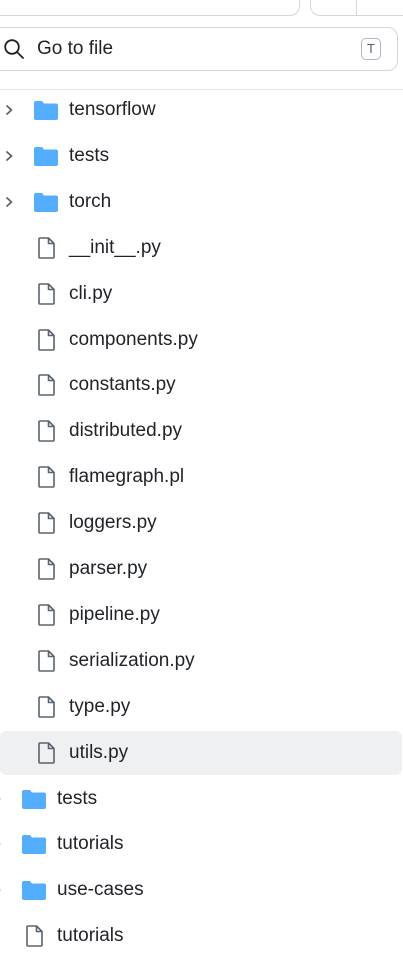 Image resolution: width=403 pixels, height=958 pixels. Describe the element at coordinates (201, 661) in the screenshot. I see `tree-item-file: serialization.py` at that location.